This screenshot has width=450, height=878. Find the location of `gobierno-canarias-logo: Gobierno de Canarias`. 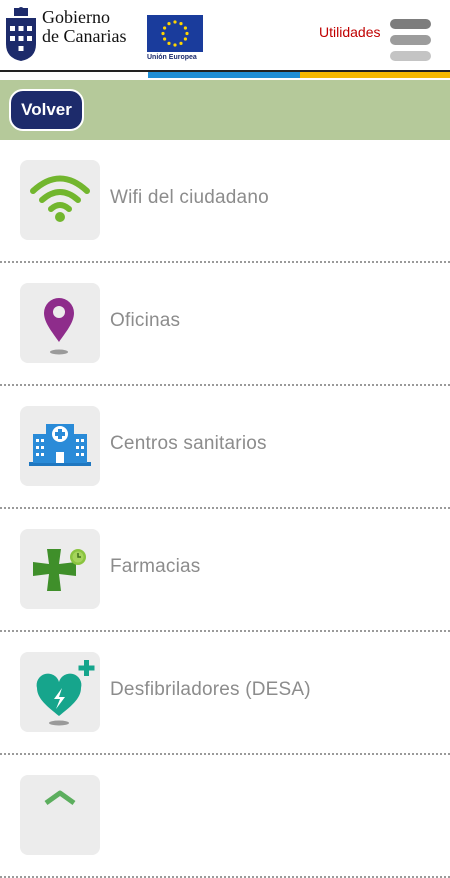

gobierno-canarias-logo: Gobierno de Canarias is located at coordinates (69, 34).